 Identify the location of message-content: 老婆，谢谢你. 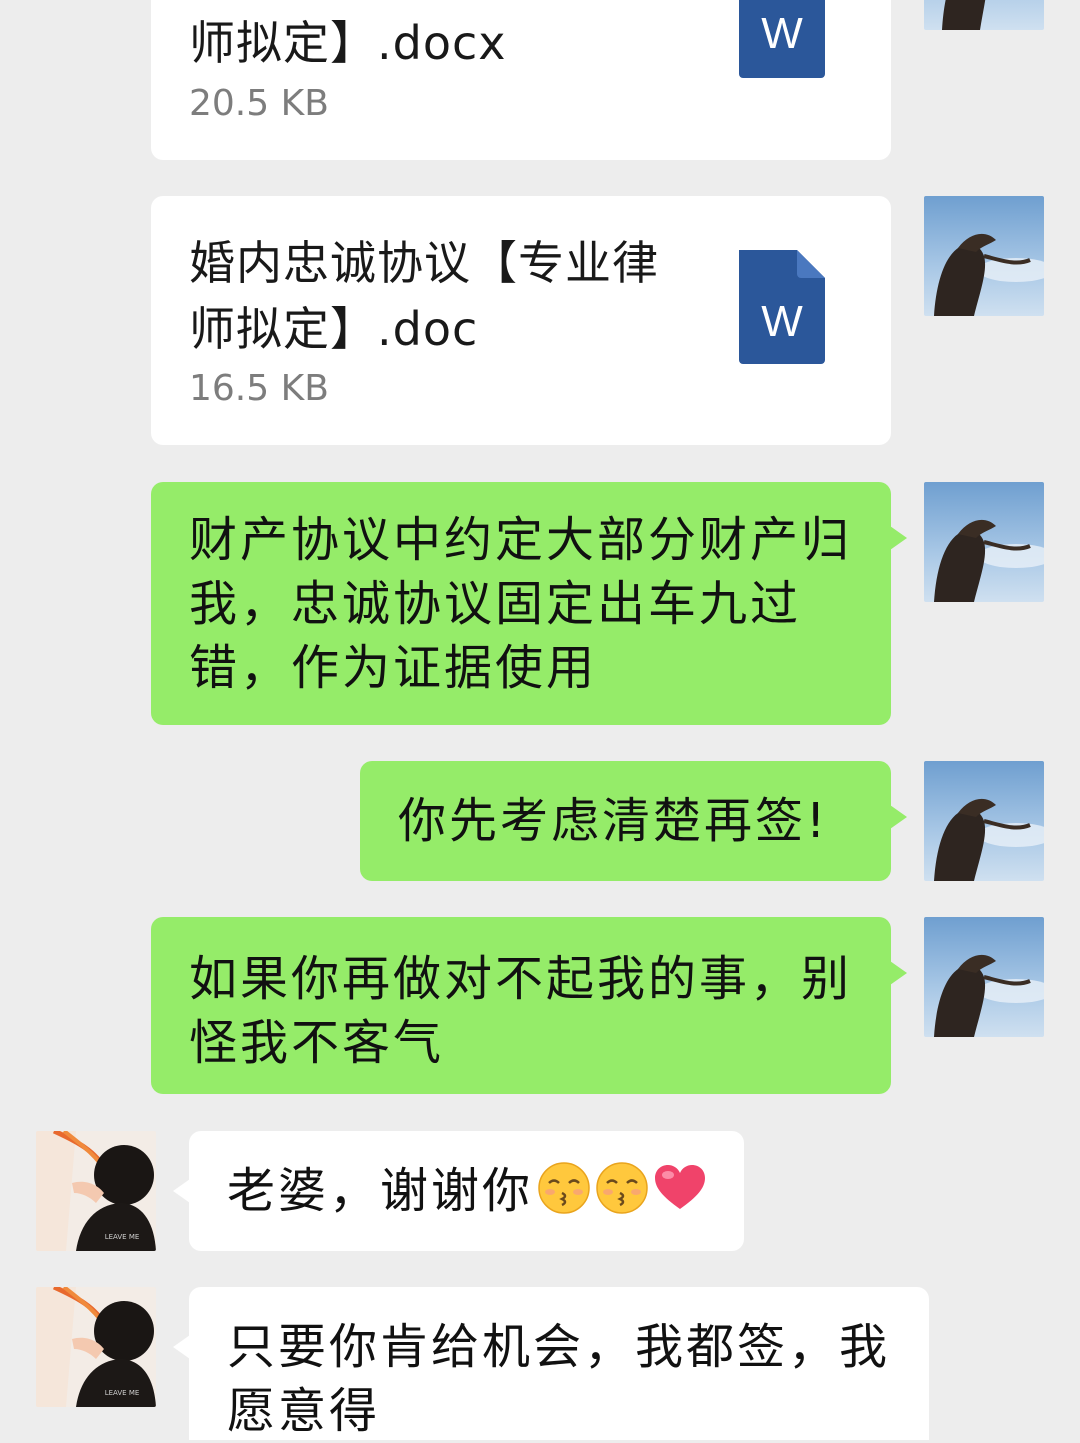
(472, 1191).